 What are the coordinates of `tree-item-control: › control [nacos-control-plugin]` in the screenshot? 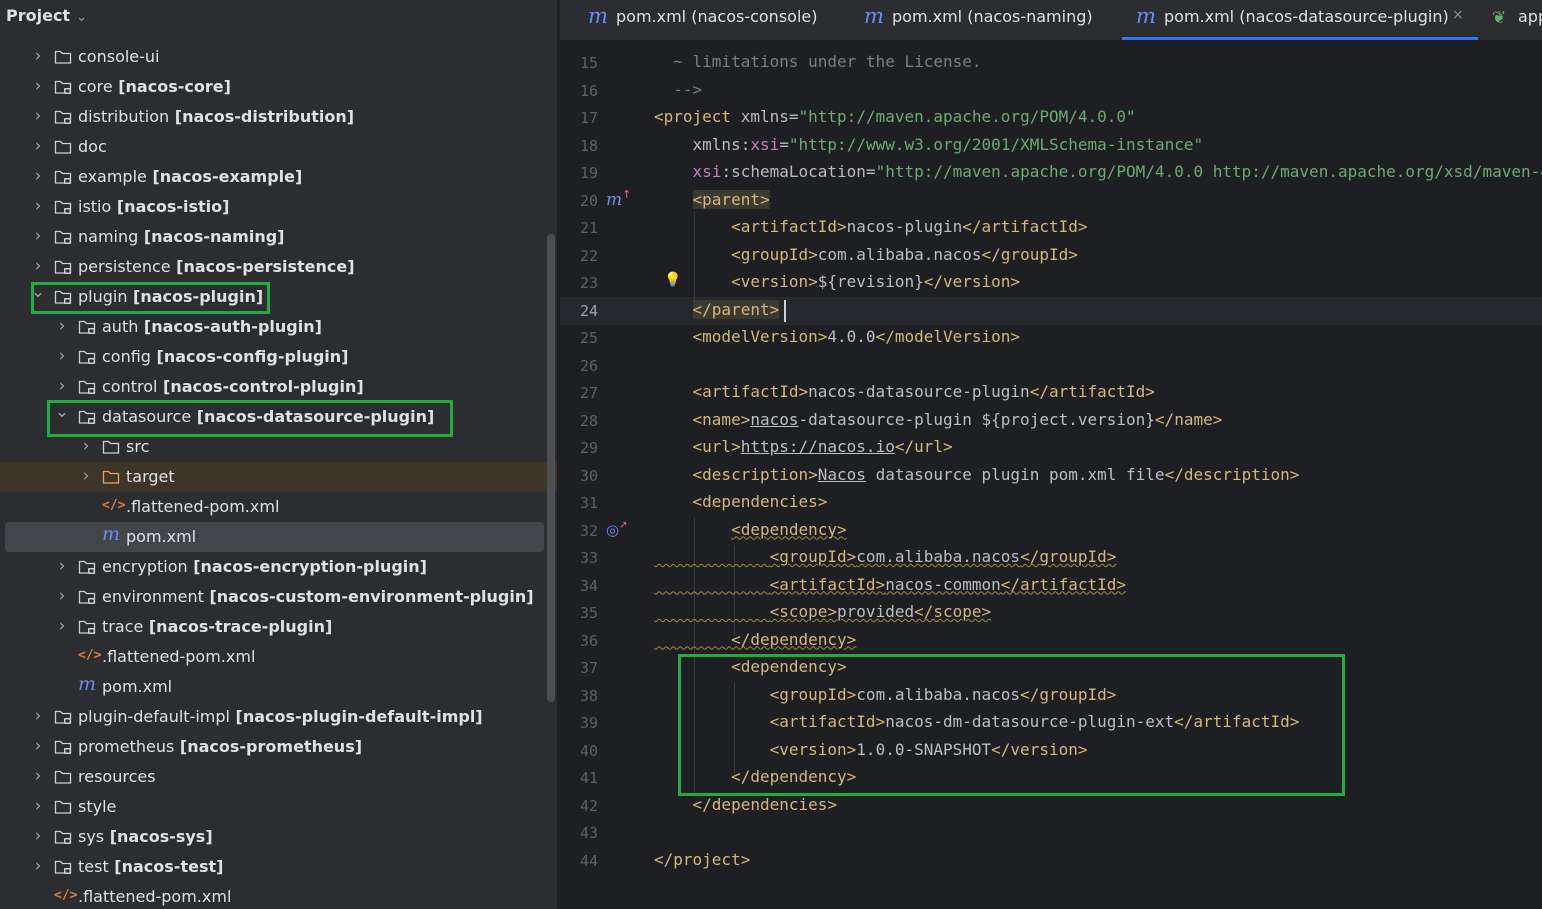 It's located at (278, 387).